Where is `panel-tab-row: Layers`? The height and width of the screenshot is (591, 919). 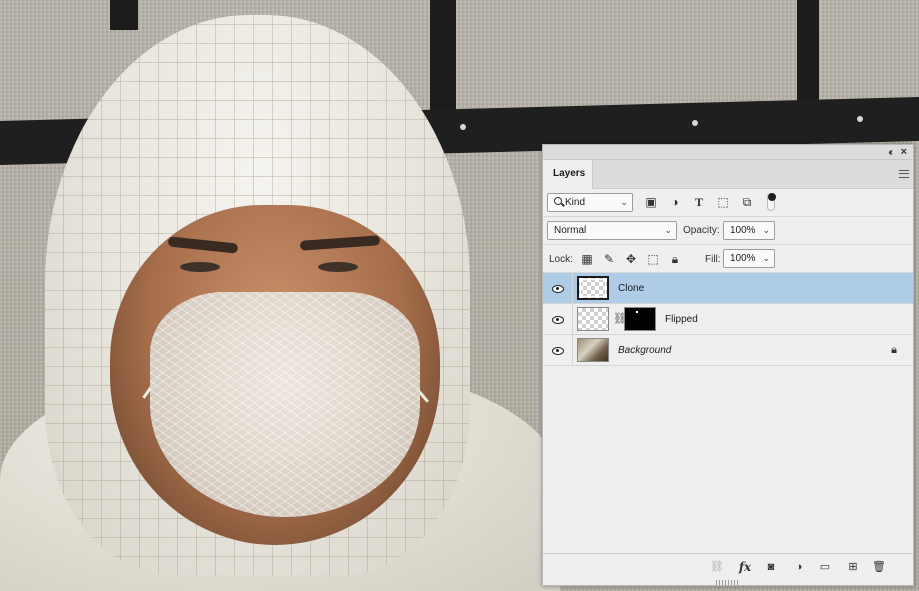 panel-tab-row: Layers is located at coordinates (728, 174).